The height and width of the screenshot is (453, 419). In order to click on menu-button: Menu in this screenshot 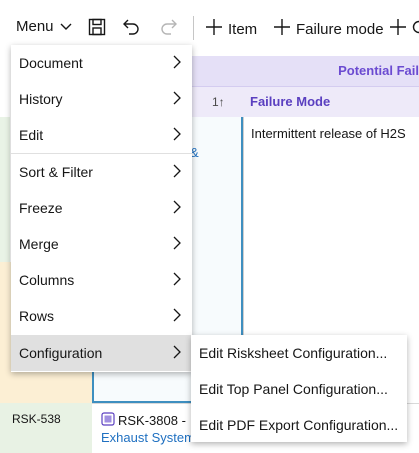, I will do `click(44, 26)`.